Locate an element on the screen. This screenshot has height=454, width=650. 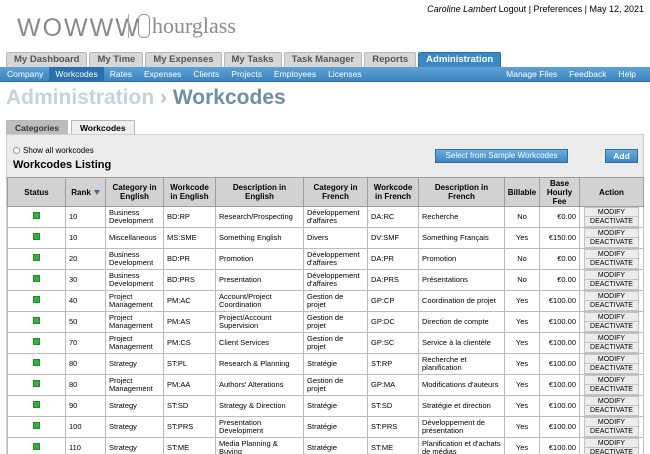
column-header: Rank is located at coordinates (85, 192).